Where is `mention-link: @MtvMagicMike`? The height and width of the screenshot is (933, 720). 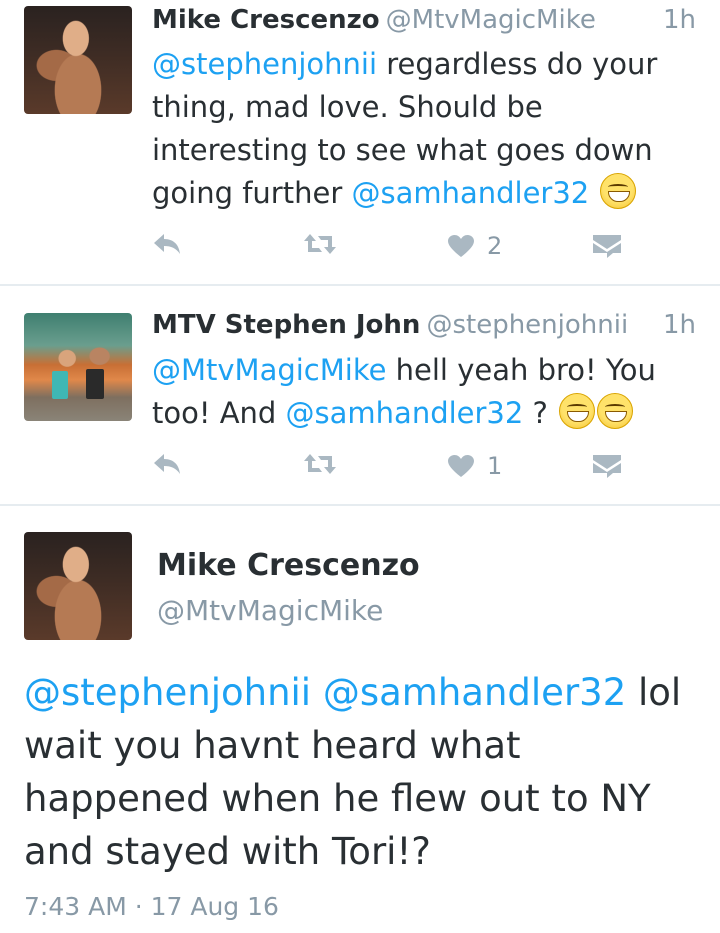
mention-link: @MtvMagicMike is located at coordinates (269, 370).